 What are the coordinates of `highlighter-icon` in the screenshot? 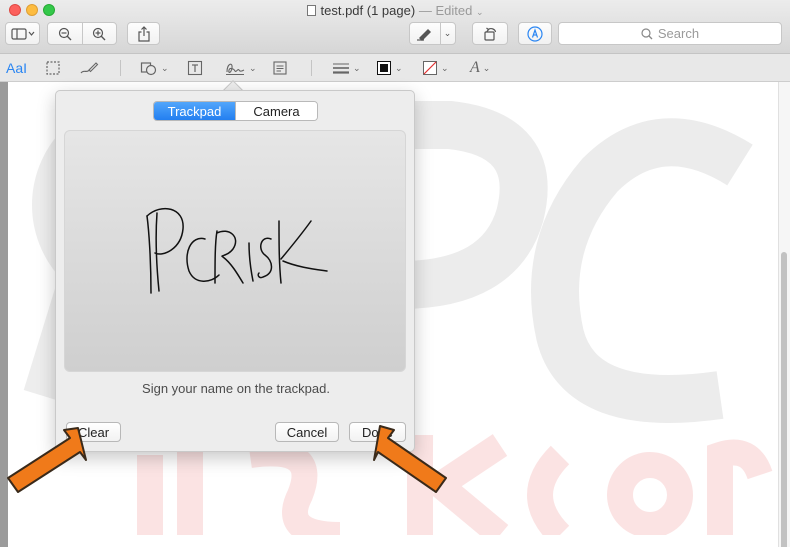 It's located at (424, 34).